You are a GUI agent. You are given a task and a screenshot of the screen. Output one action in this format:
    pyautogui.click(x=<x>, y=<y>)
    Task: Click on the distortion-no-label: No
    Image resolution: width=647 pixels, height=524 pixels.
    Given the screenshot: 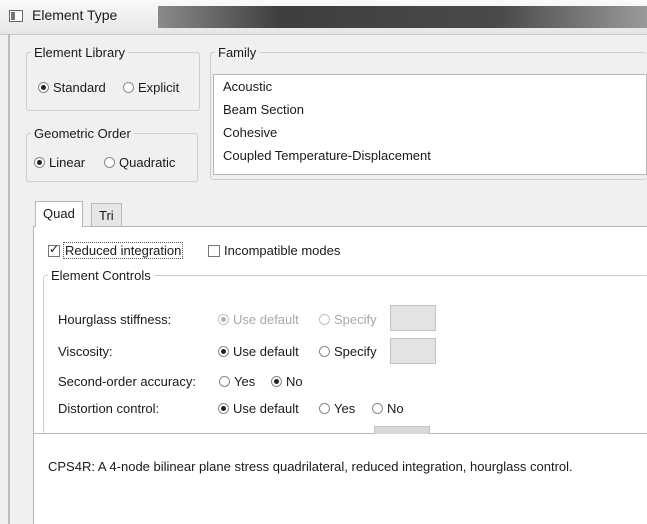 What is the action you would take?
    pyautogui.click(x=395, y=408)
    